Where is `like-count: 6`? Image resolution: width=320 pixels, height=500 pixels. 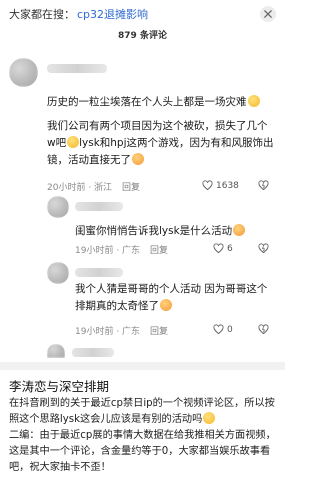
like-count: 6 is located at coordinates (230, 248).